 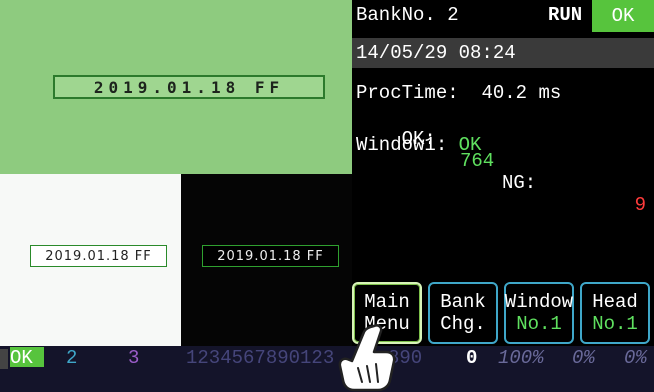 I want to click on proctime-label: ProcTime:, so click(x=407, y=93).